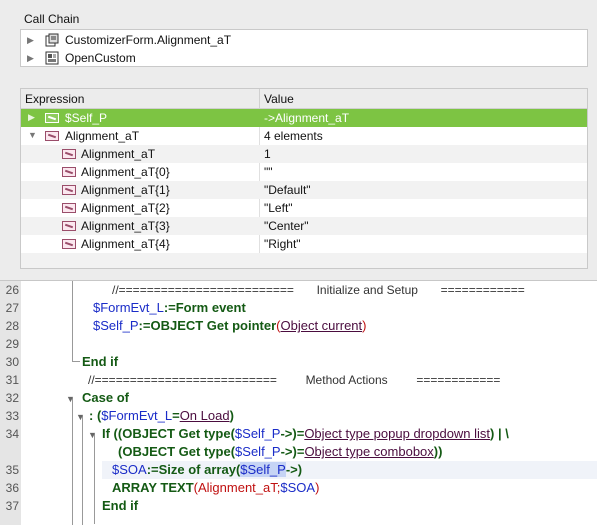 The height and width of the screenshot is (525, 597). Describe the element at coordinates (12, 488) in the screenshot. I see `line-number: 36` at that location.